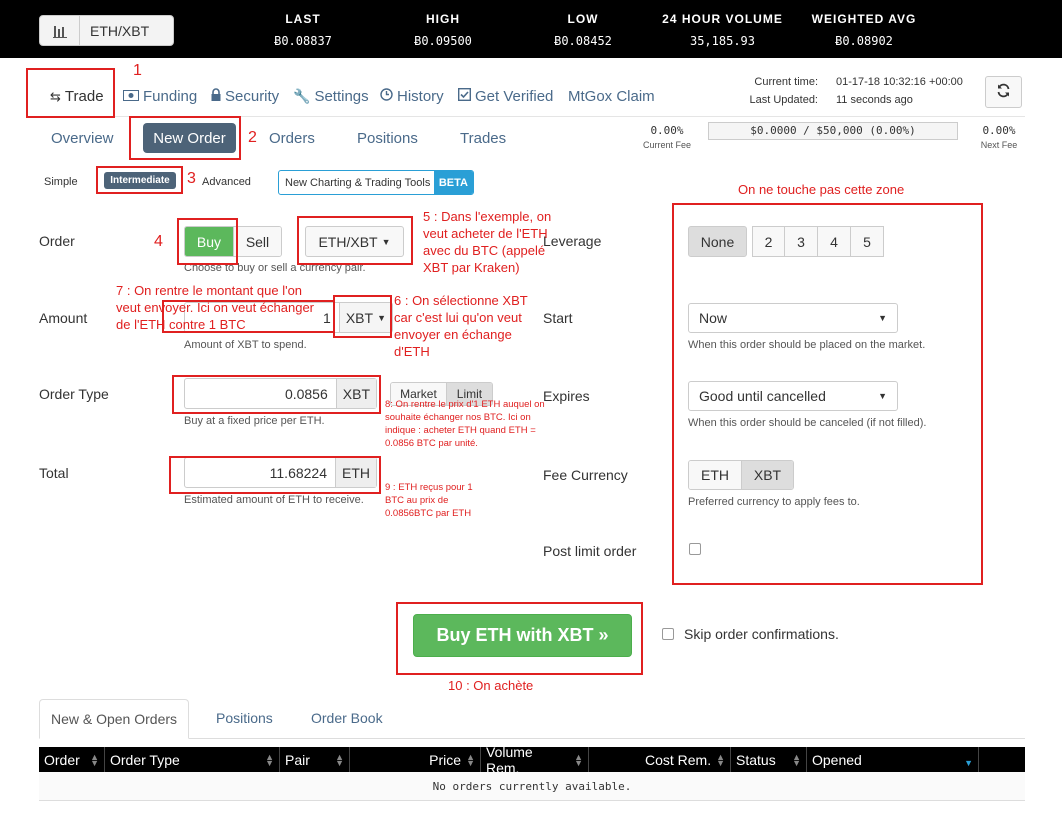 This screenshot has height=839, width=1062. I want to click on annotation-box-zone, so click(827, 394).